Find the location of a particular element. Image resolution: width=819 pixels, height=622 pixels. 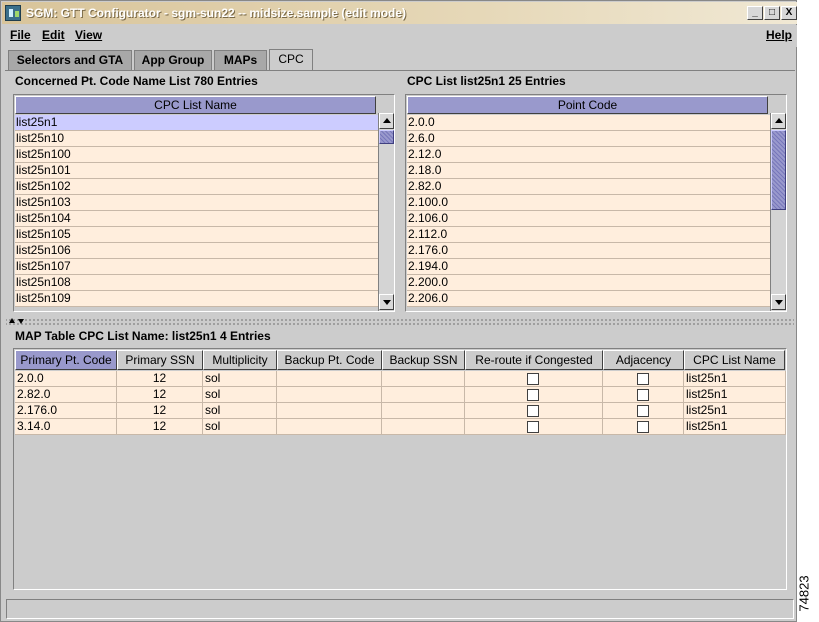

maximize-button: □ is located at coordinates (772, 13).